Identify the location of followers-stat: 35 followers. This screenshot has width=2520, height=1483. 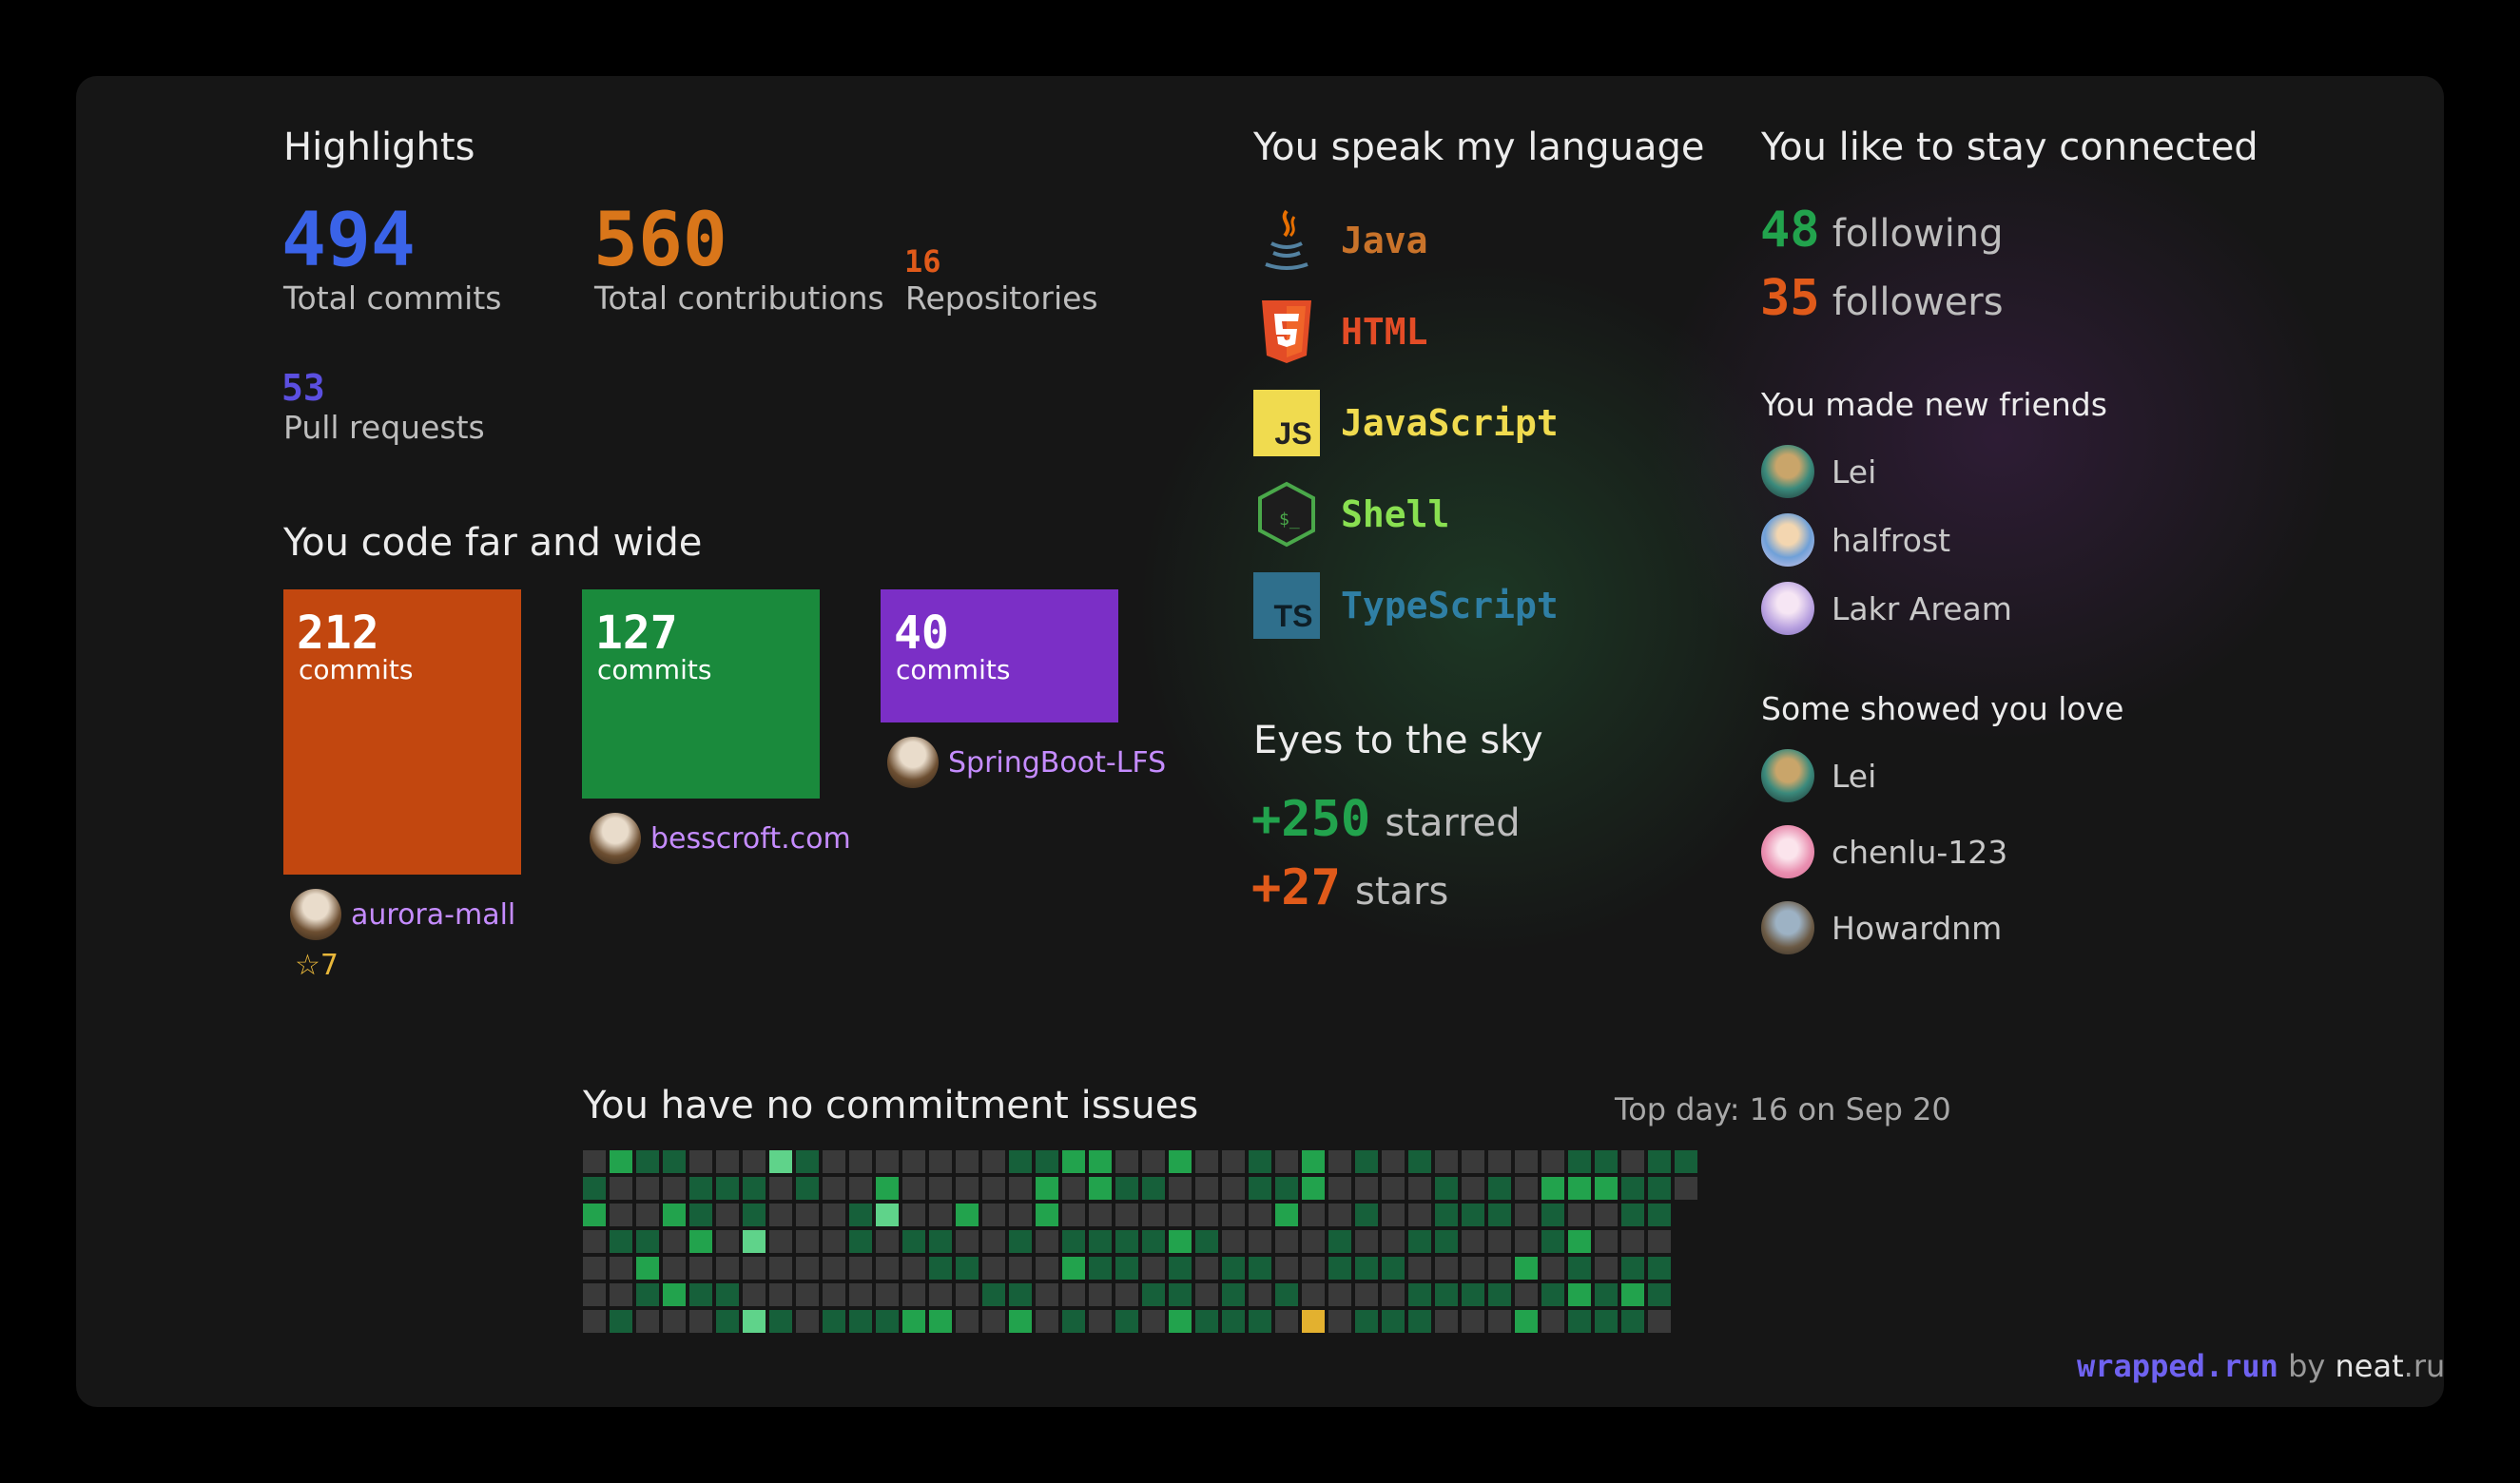
(1882, 298).